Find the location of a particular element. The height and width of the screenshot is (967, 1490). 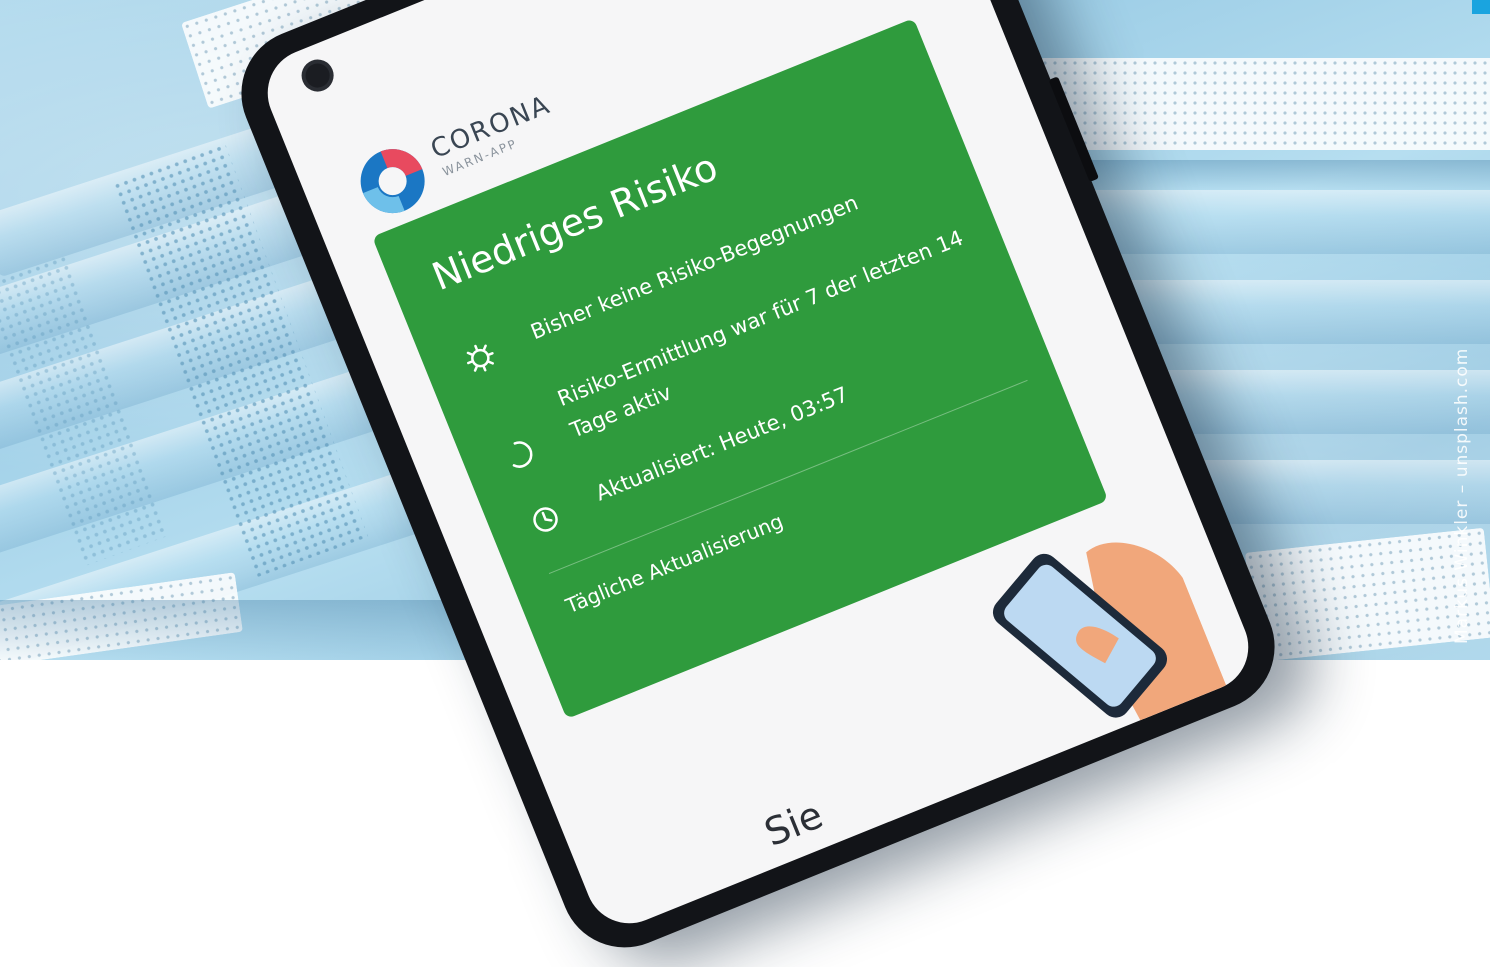

clock-icon is located at coordinates (545, 519).